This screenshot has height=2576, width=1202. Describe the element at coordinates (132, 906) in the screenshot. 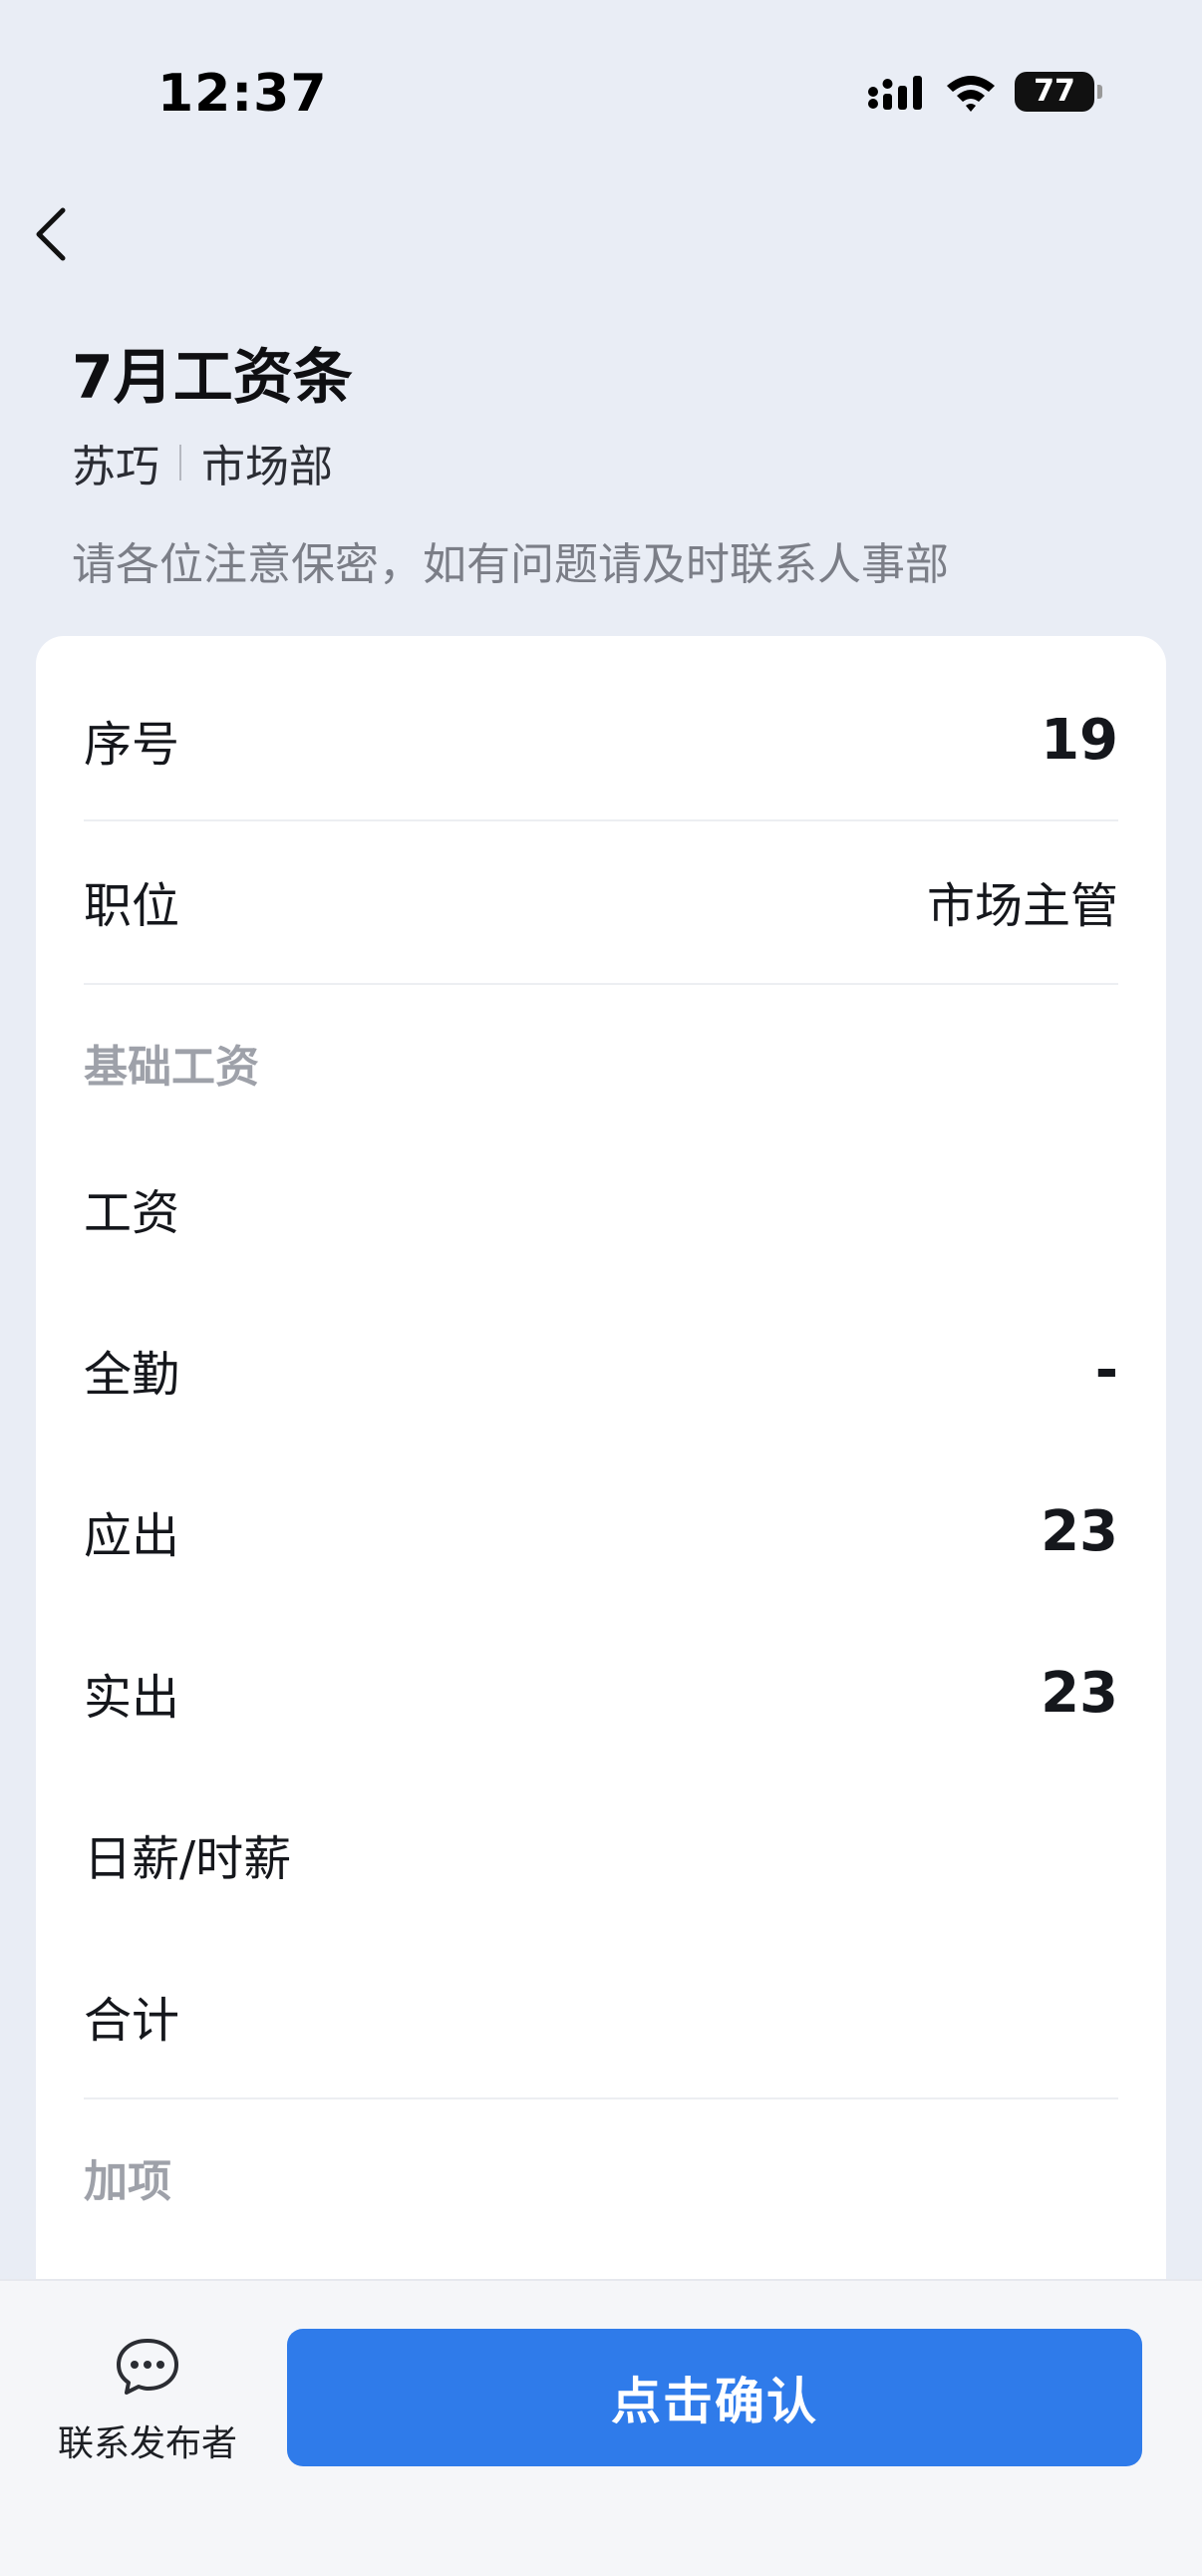

I see `row-label: 职位` at that location.